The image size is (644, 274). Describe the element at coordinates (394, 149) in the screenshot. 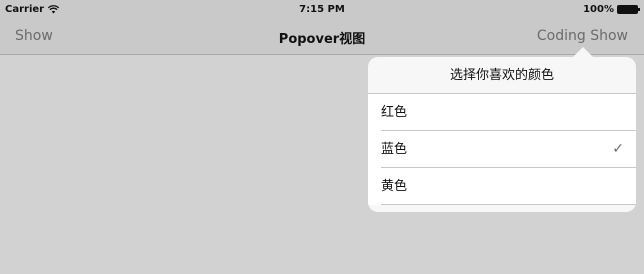

I see `color-item-label: 蓝色` at that location.